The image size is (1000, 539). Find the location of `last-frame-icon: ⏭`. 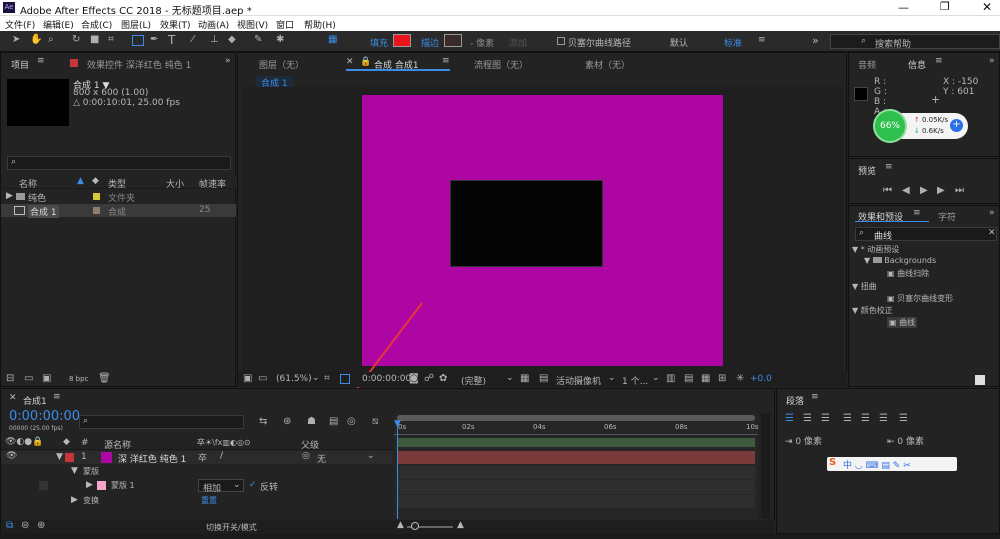

last-frame-icon: ⏭ is located at coordinates (959, 191).